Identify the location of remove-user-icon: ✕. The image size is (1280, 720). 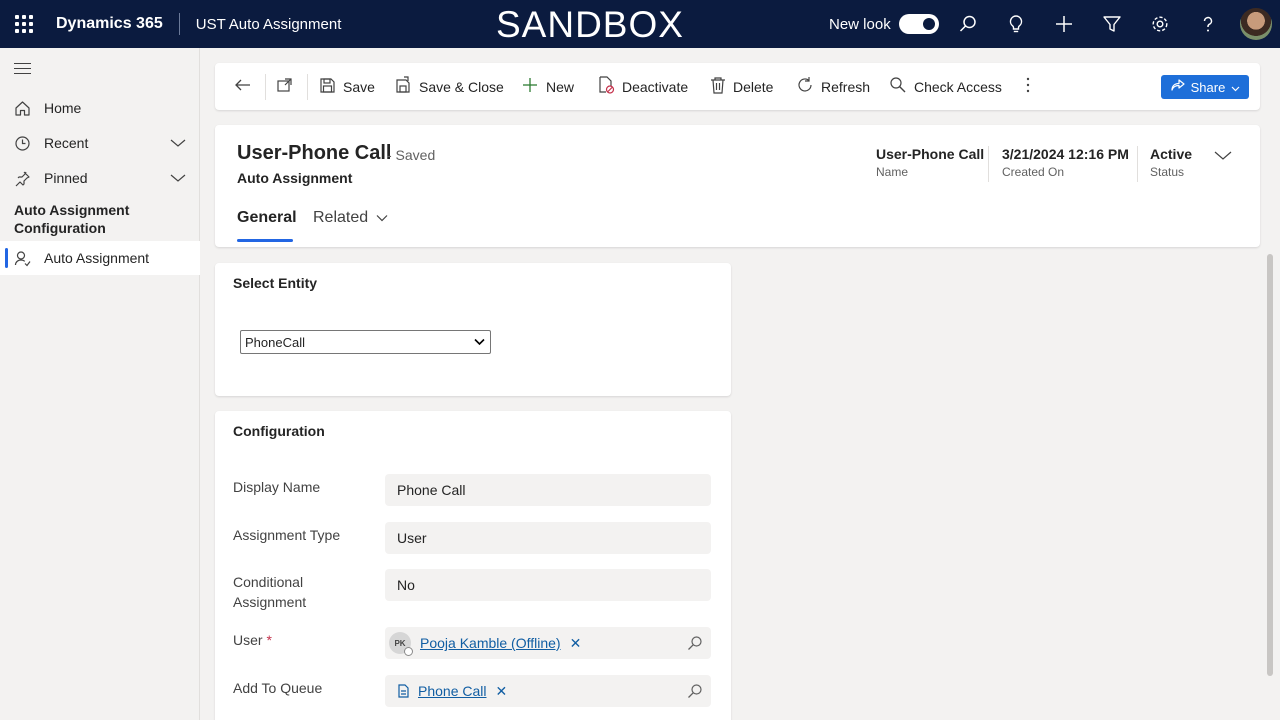
(576, 643).